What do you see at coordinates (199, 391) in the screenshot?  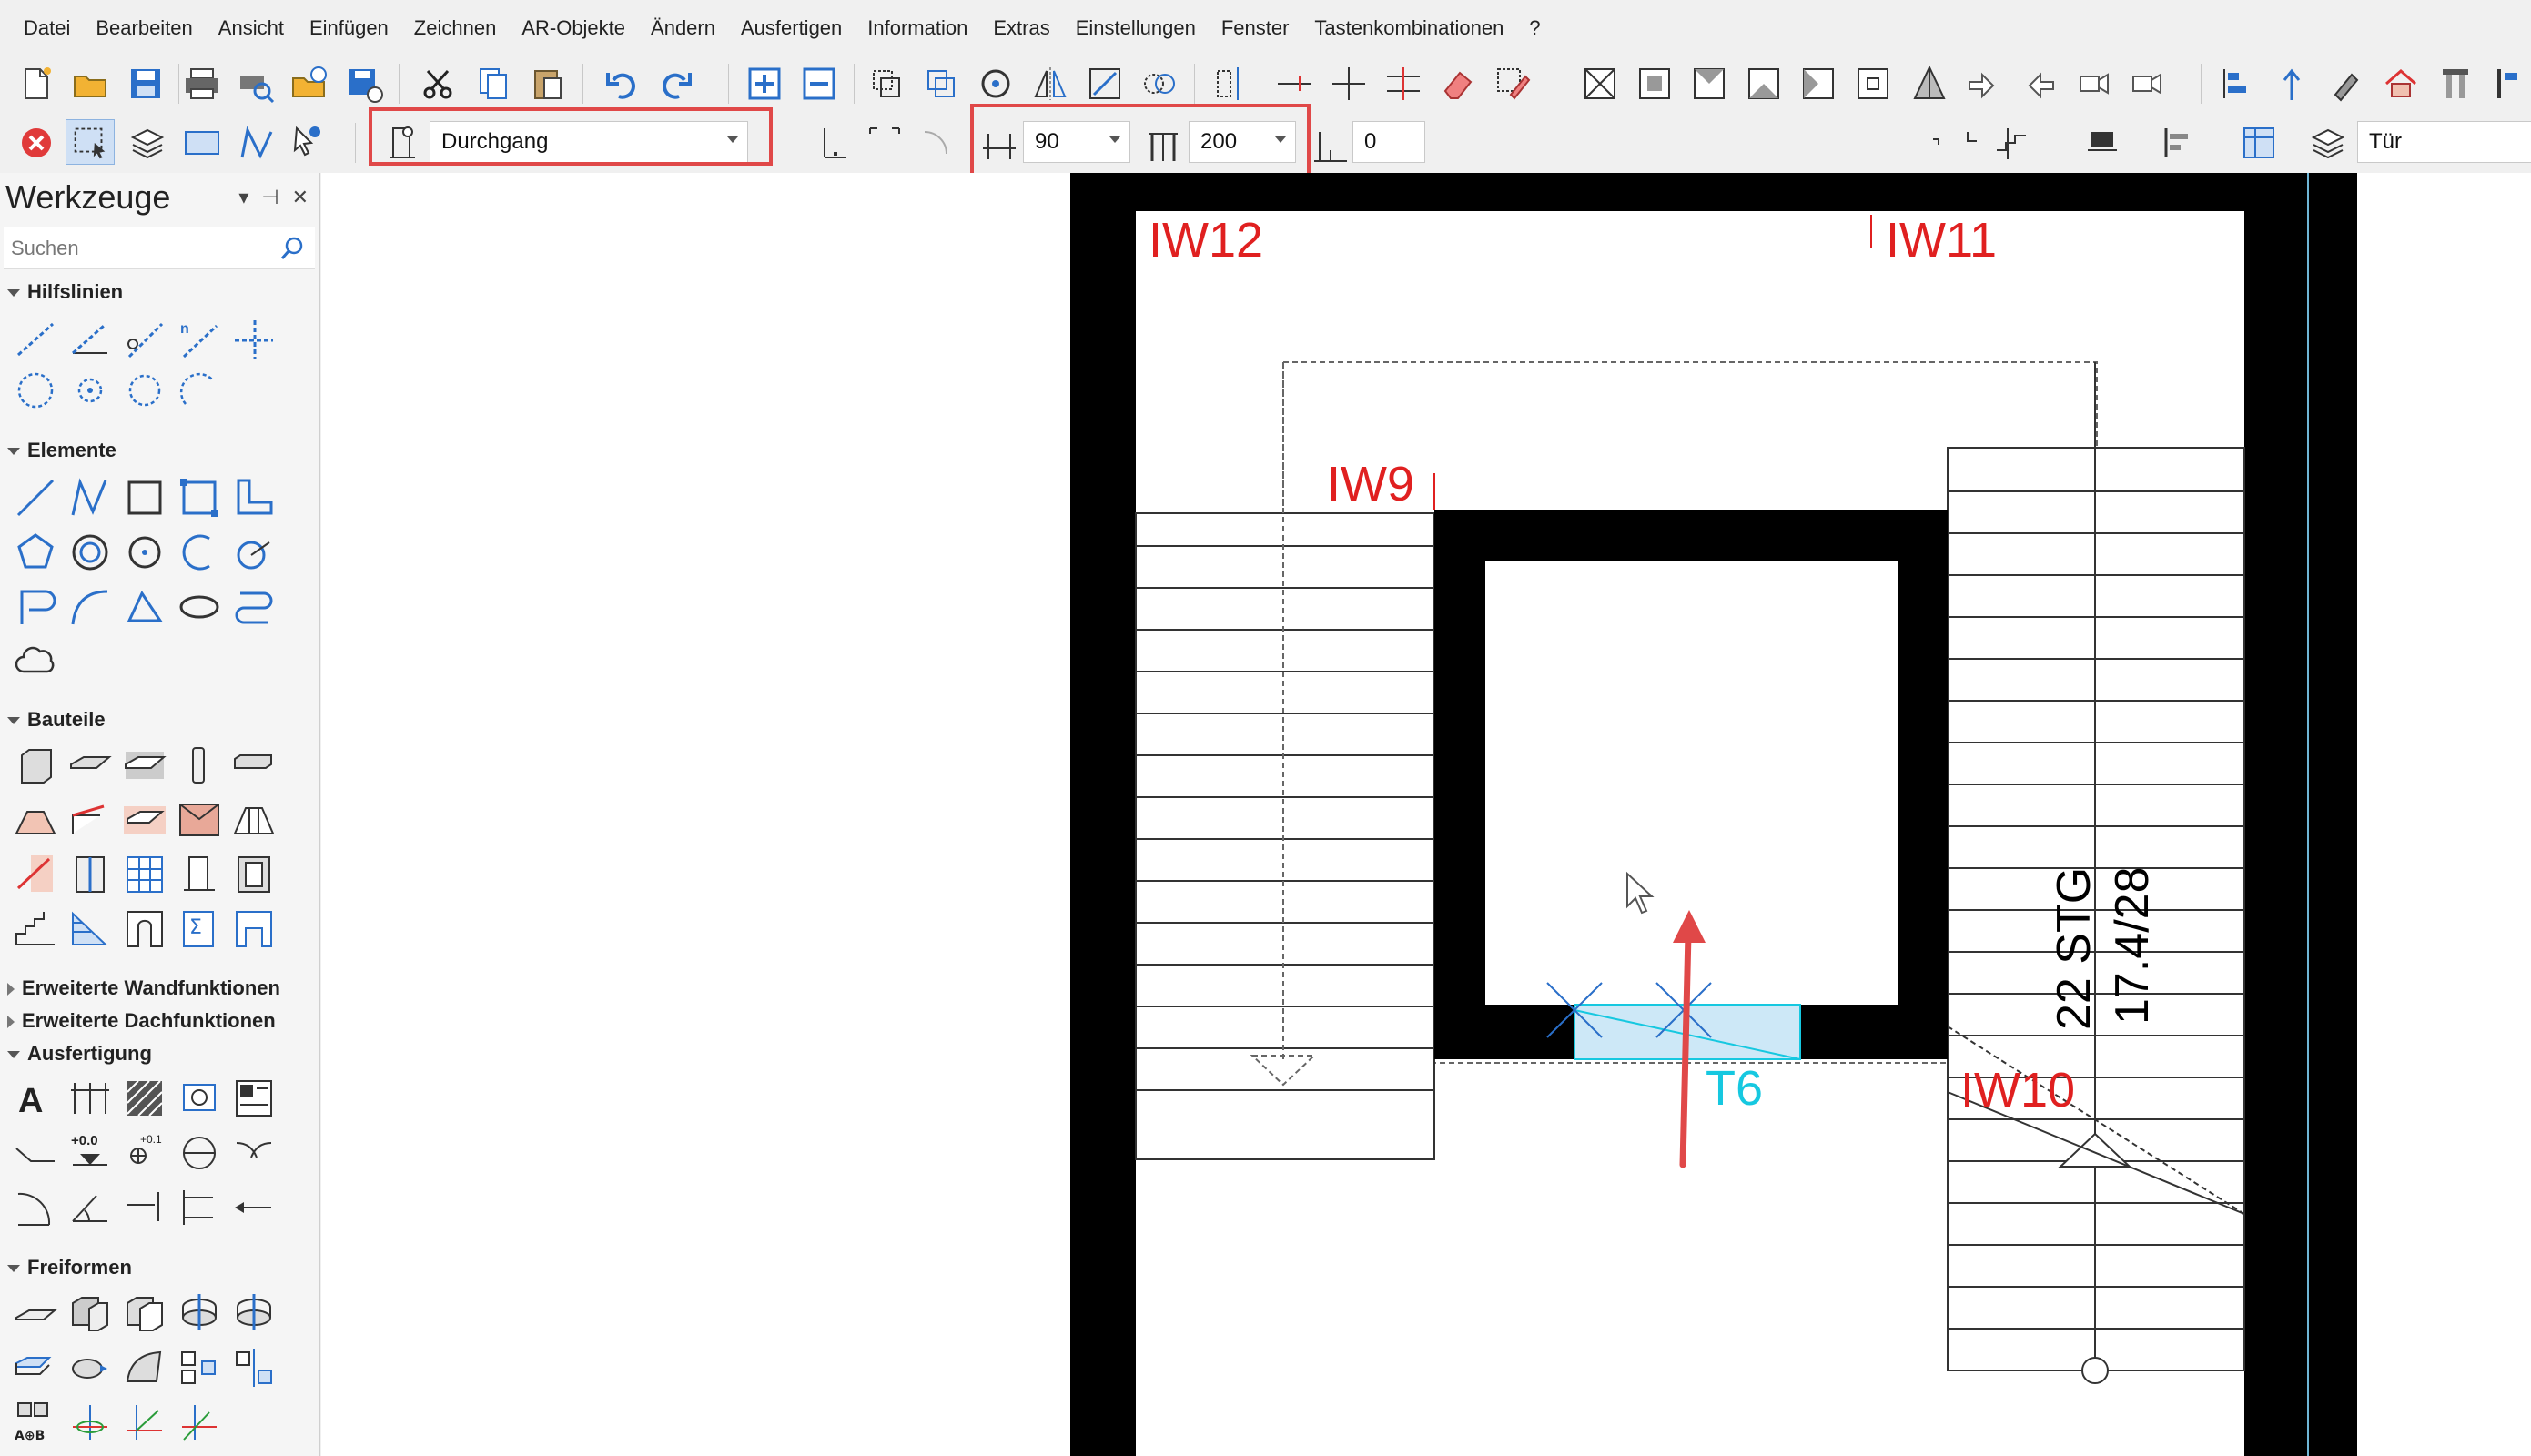 I see `circle-guide-4-icon` at bounding box center [199, 391].